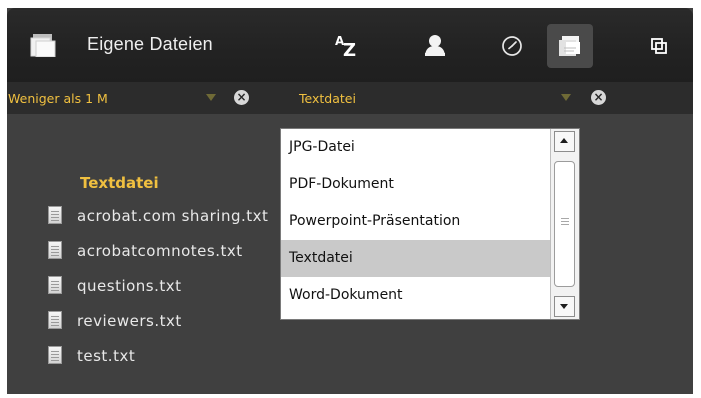 The height and width of the screenshot is (398, 701). I want to click on file-row: acrobatcomnotes.txt, so click(178, 251).